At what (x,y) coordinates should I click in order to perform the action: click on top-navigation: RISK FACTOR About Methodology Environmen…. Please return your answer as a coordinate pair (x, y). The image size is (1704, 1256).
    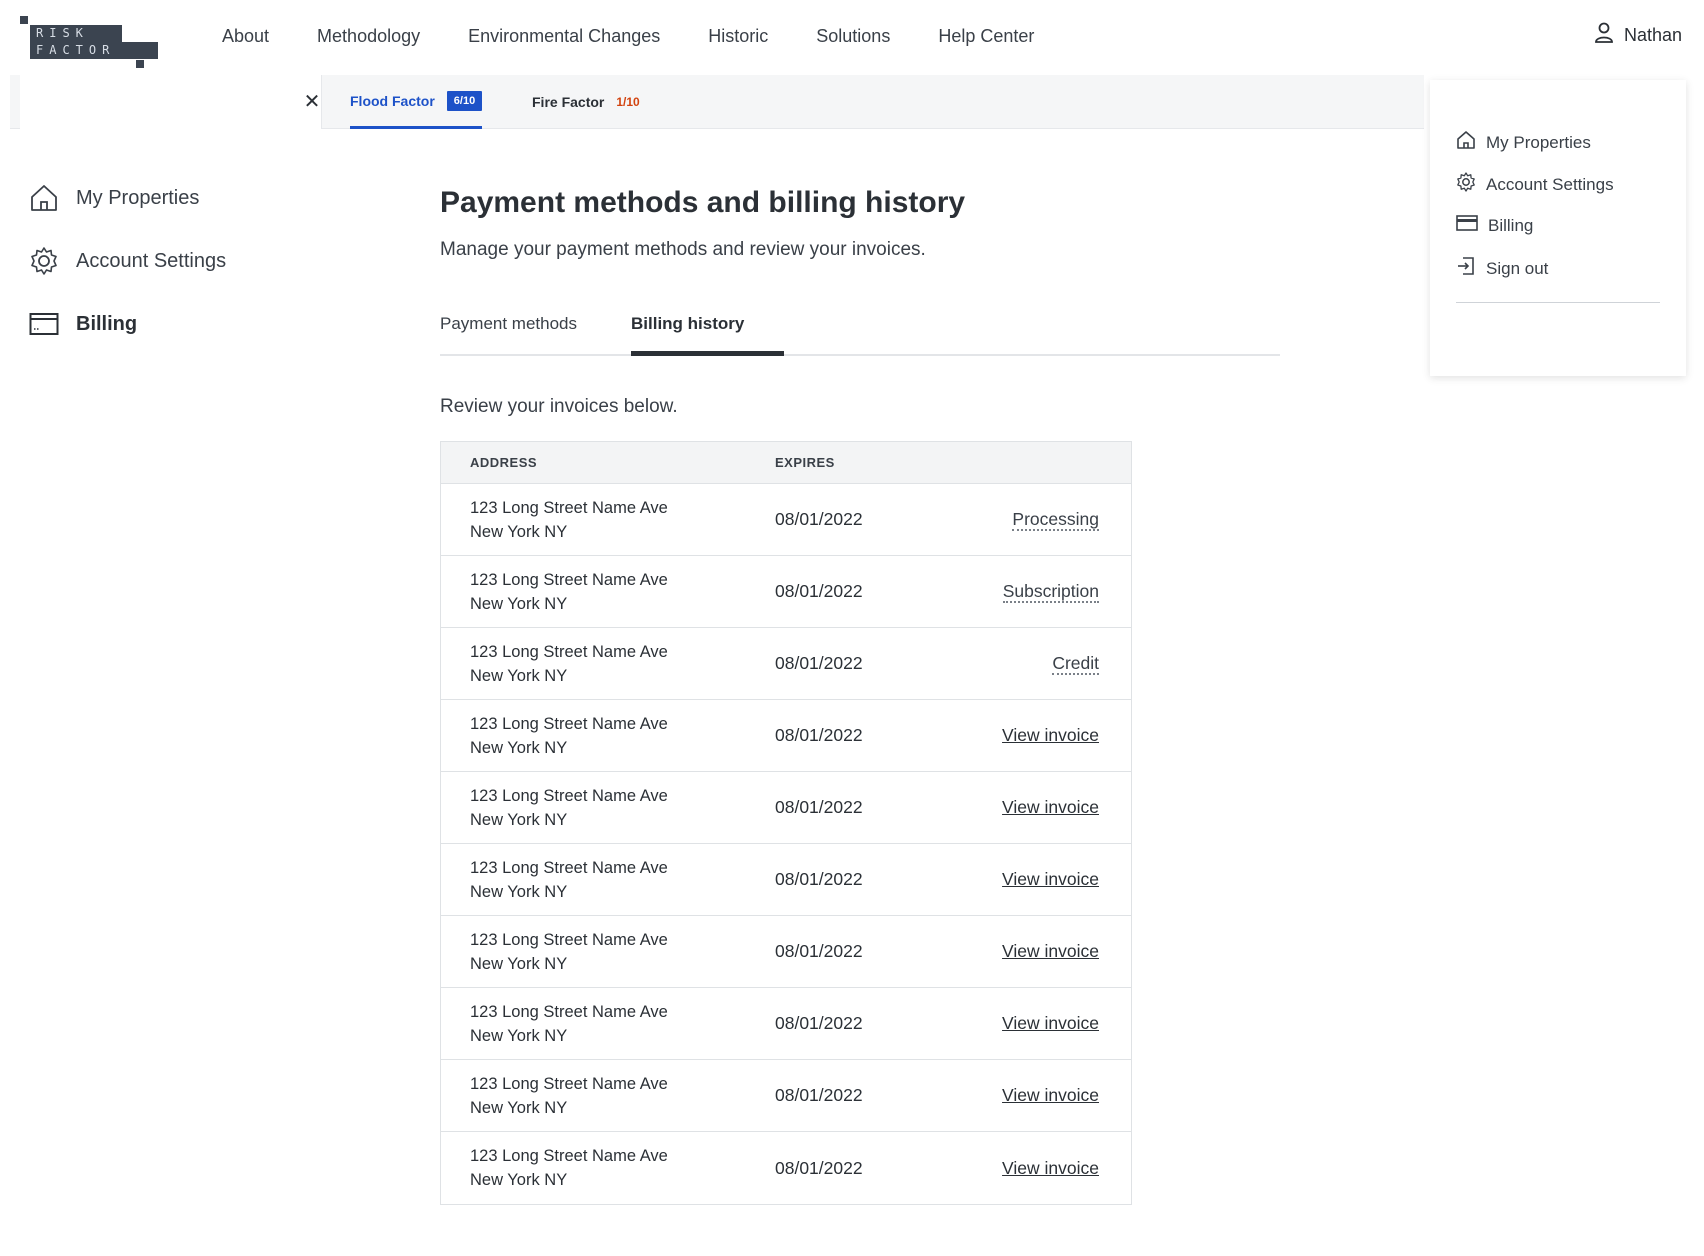
    Looking at the image, I should click on (852, 37).